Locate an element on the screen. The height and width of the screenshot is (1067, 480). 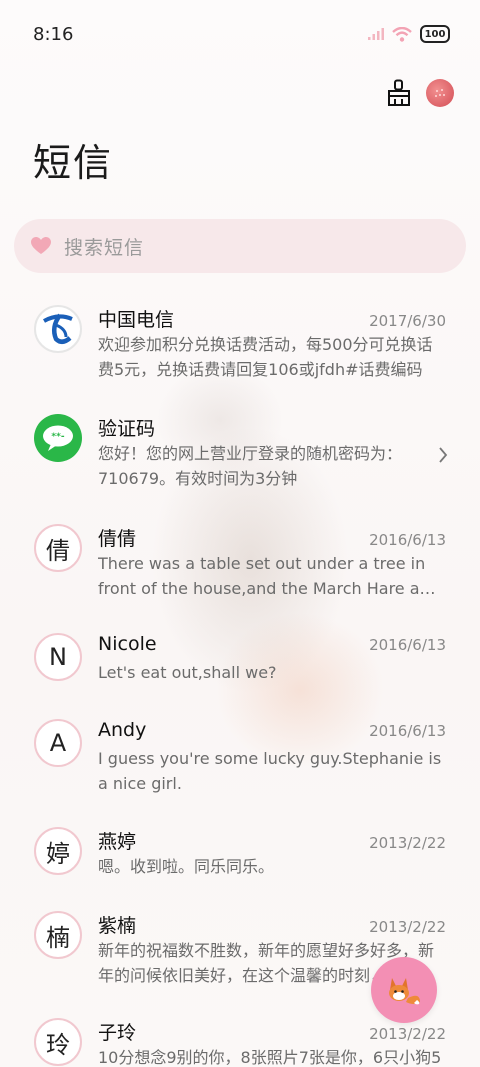
contact-name: Nicole is located at coordinates (127, 644).